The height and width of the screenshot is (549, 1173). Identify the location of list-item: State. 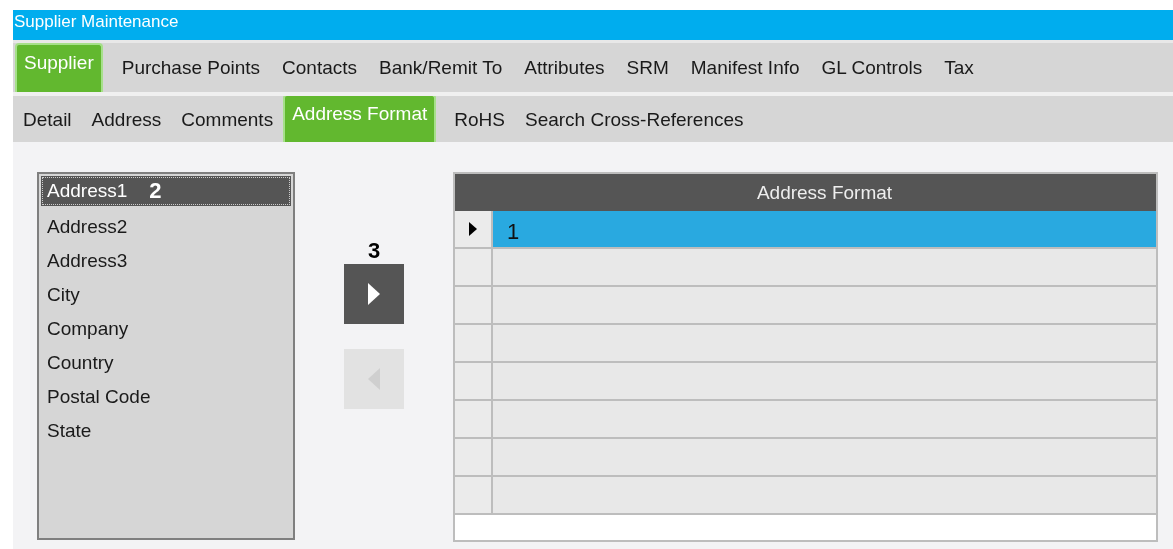
(166, 431).